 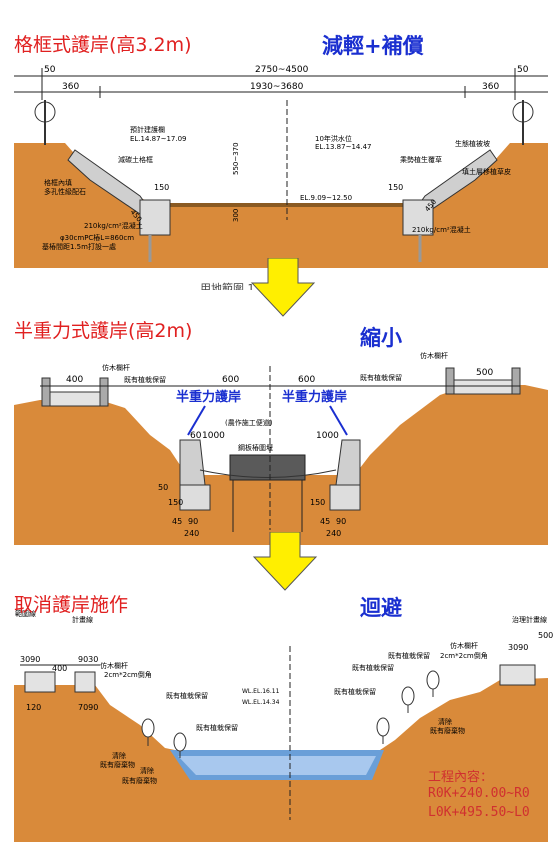 I want to click on dim-label: 1930~3680, so click(x=277, y=87).